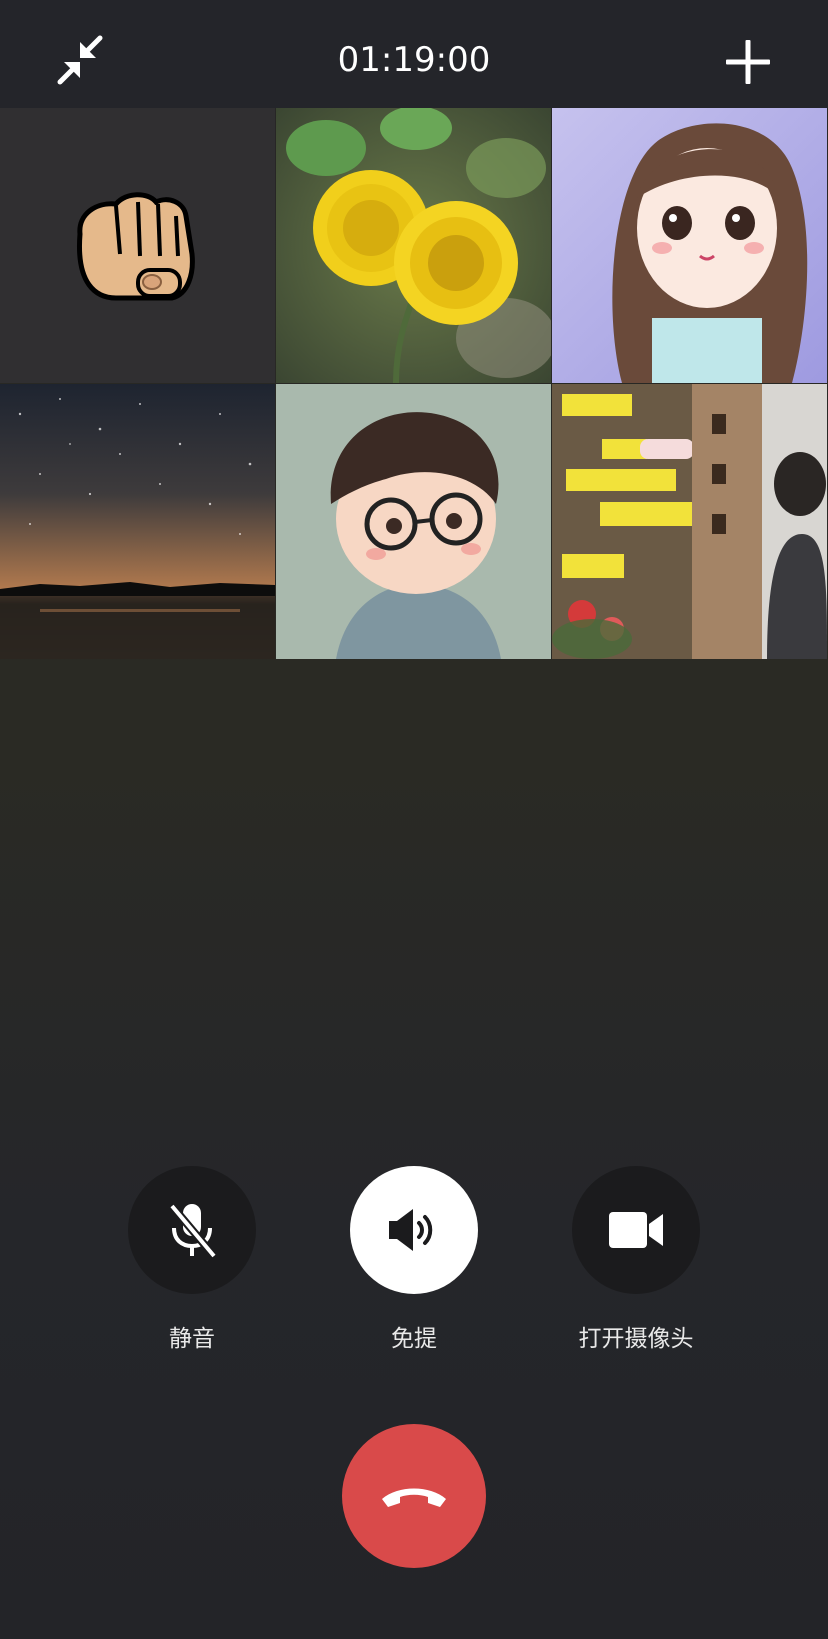 This screenshot has width=828, height=1639. I want to click on participant-dandelion, so click(413, 245).